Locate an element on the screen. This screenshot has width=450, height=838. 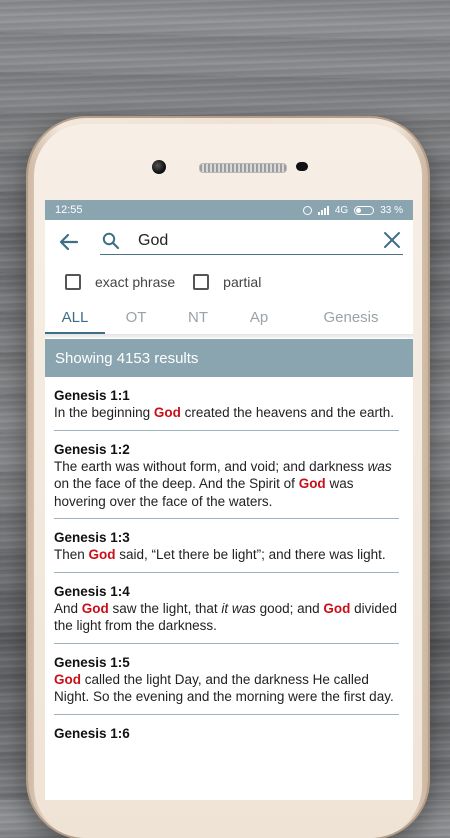
status-icons: 4G 33 % is located at coordinates (352, 210).